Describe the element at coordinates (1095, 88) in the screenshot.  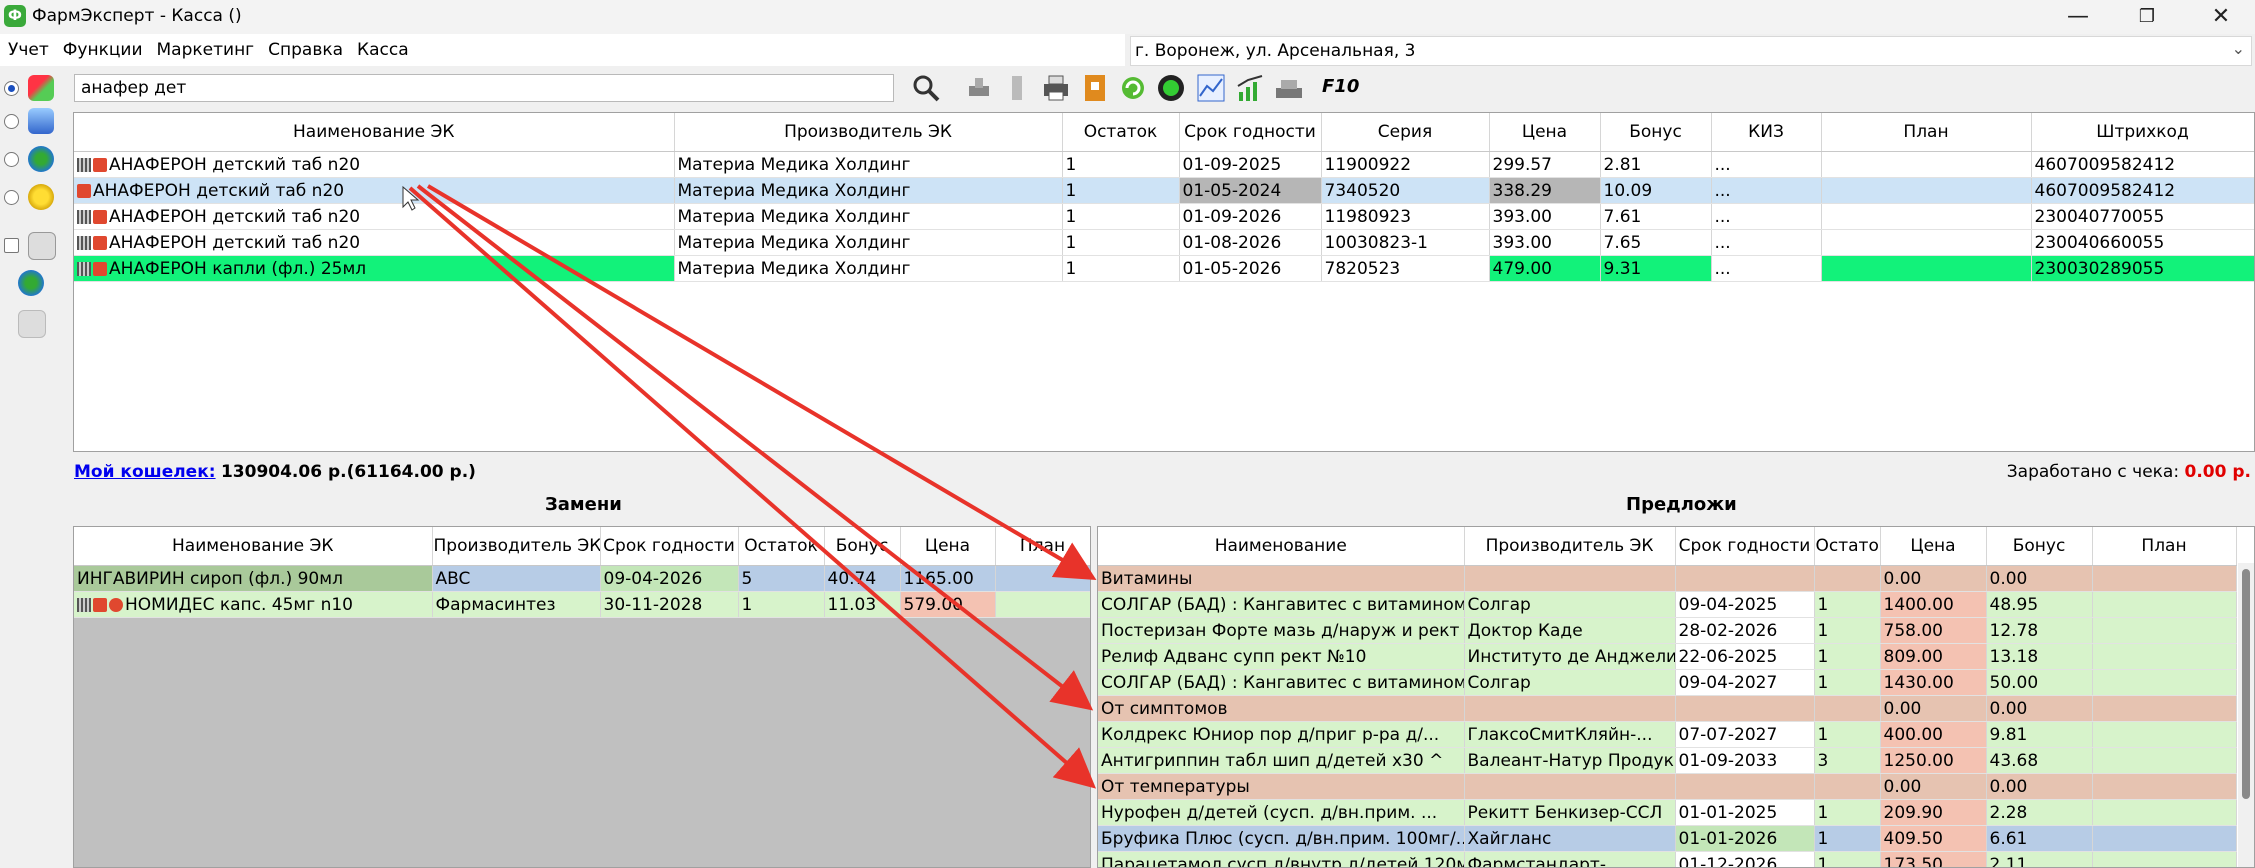
I see `book-icon` at that location.